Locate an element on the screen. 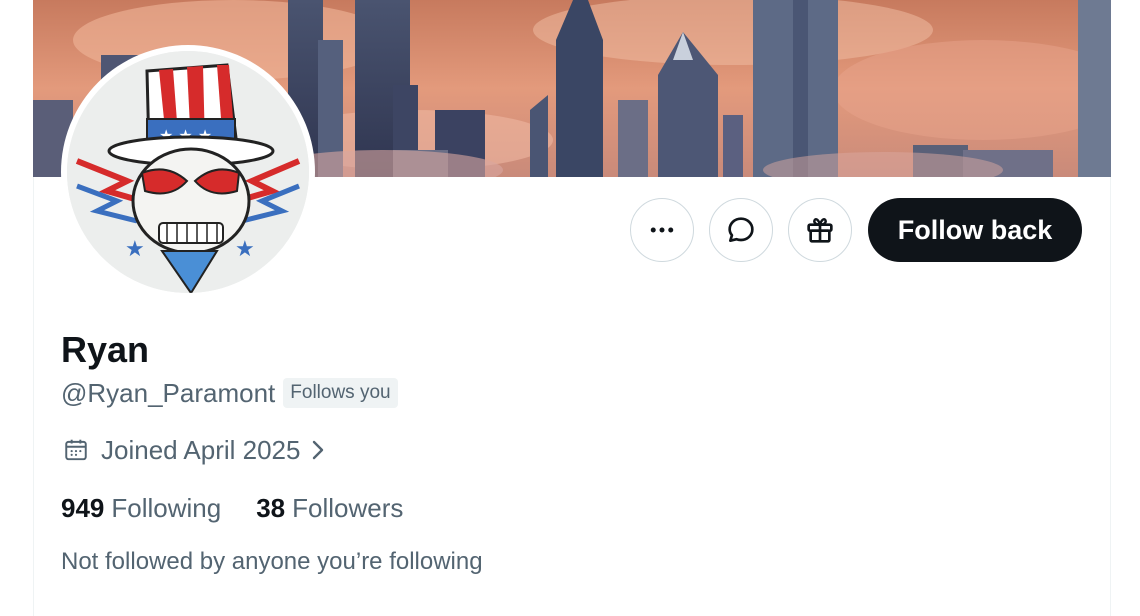 Image resolution: width=1140 pixels, height=616 pixels. calendar-icon is located at coordinates (76, 450).